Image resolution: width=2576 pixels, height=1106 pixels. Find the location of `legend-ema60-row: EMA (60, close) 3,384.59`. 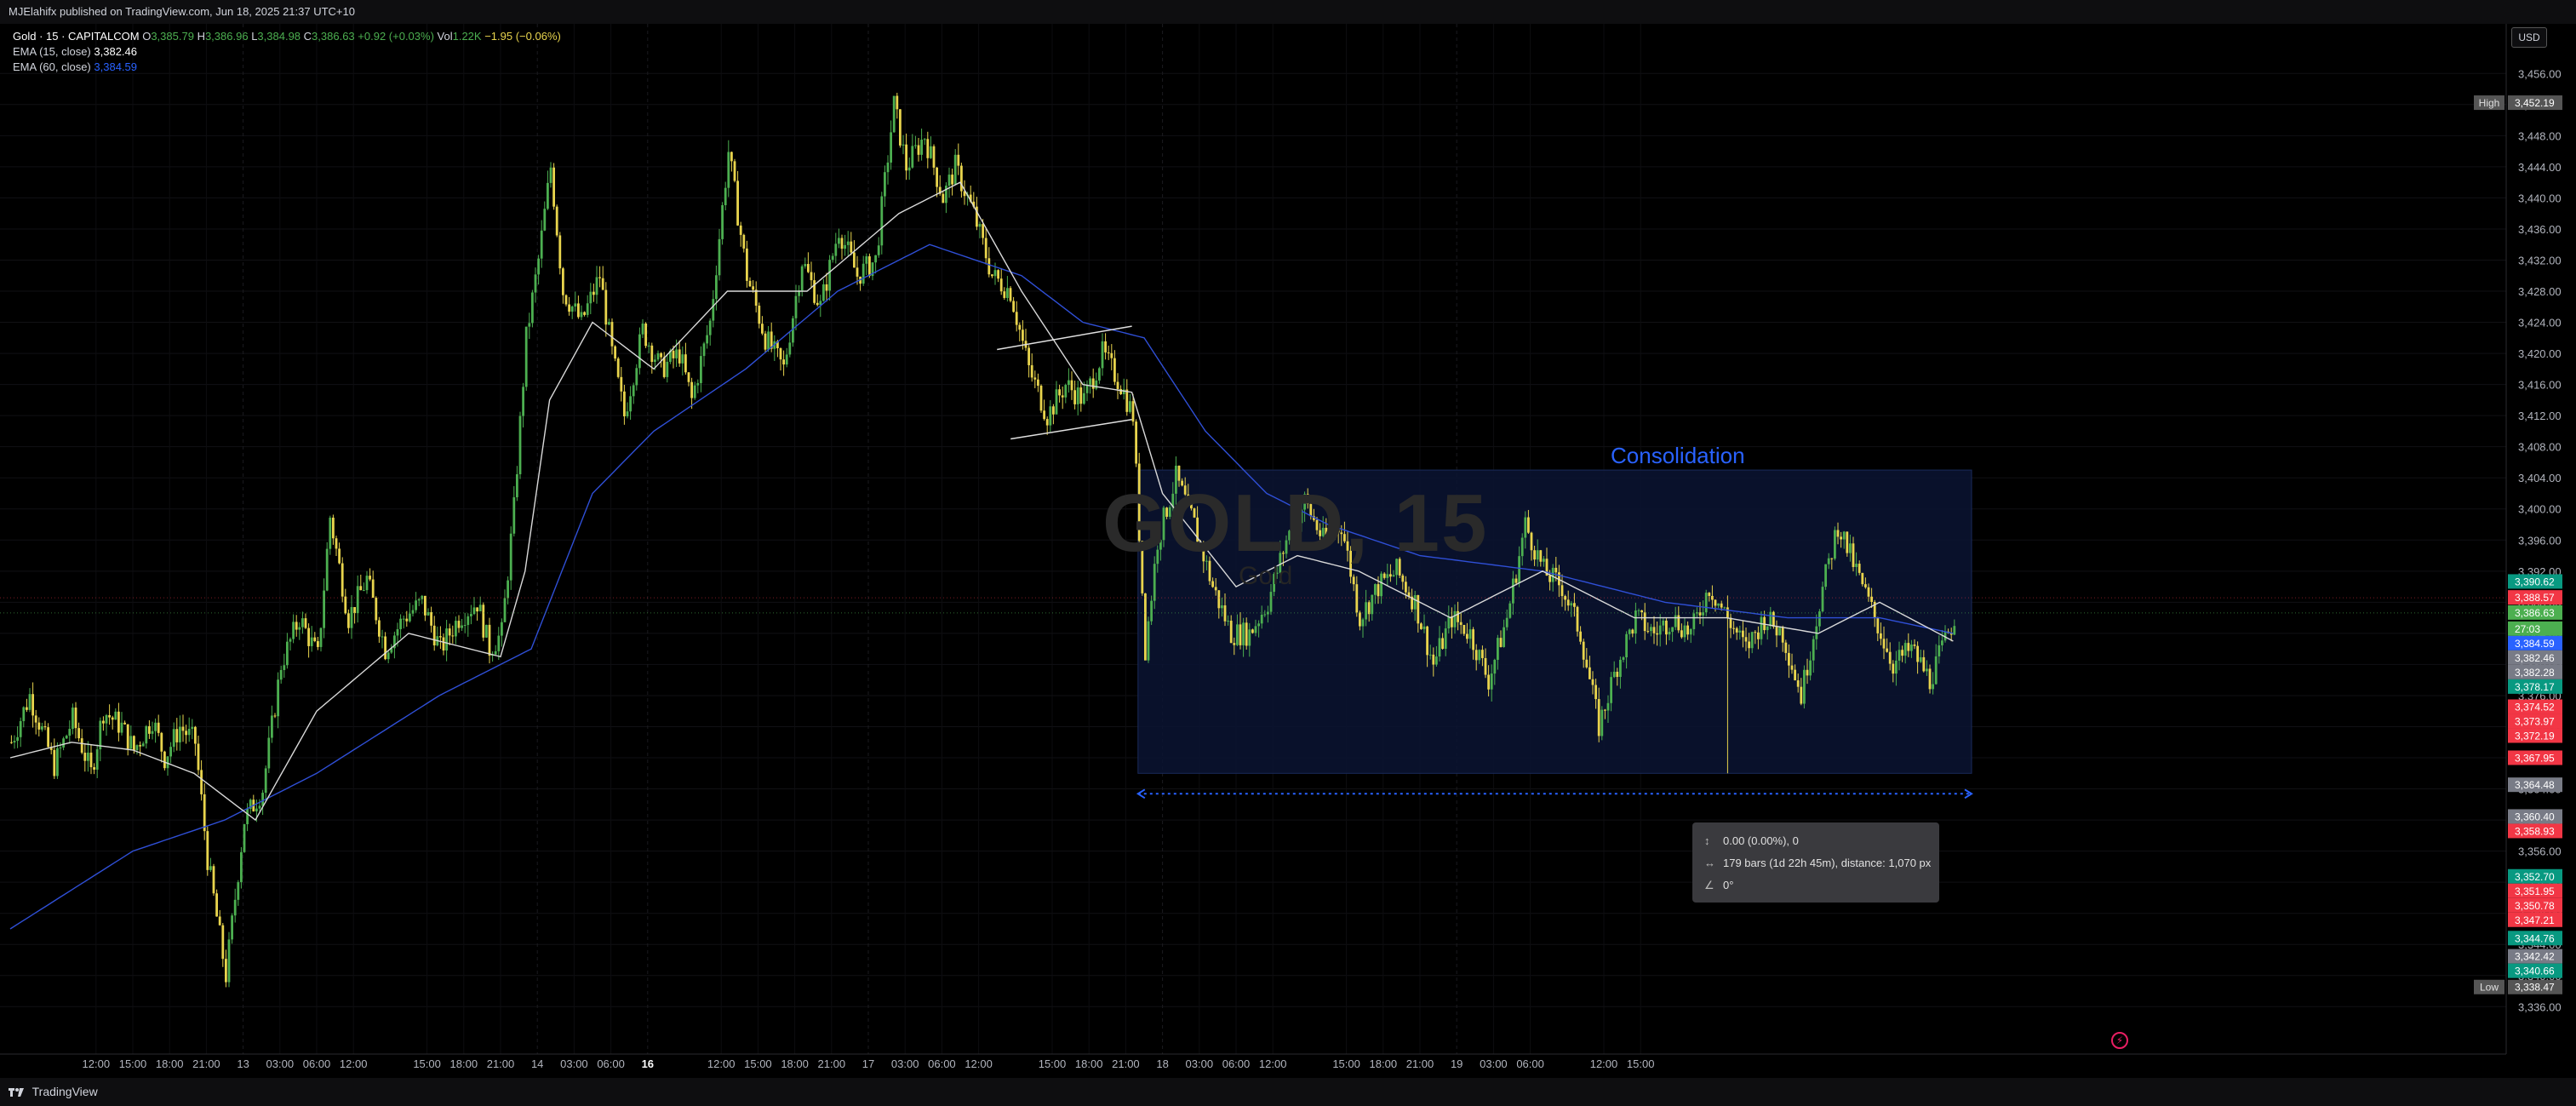

legend-ema60-row: EMA (60, close) 3,384.59 is located at coordinates (287, 67).